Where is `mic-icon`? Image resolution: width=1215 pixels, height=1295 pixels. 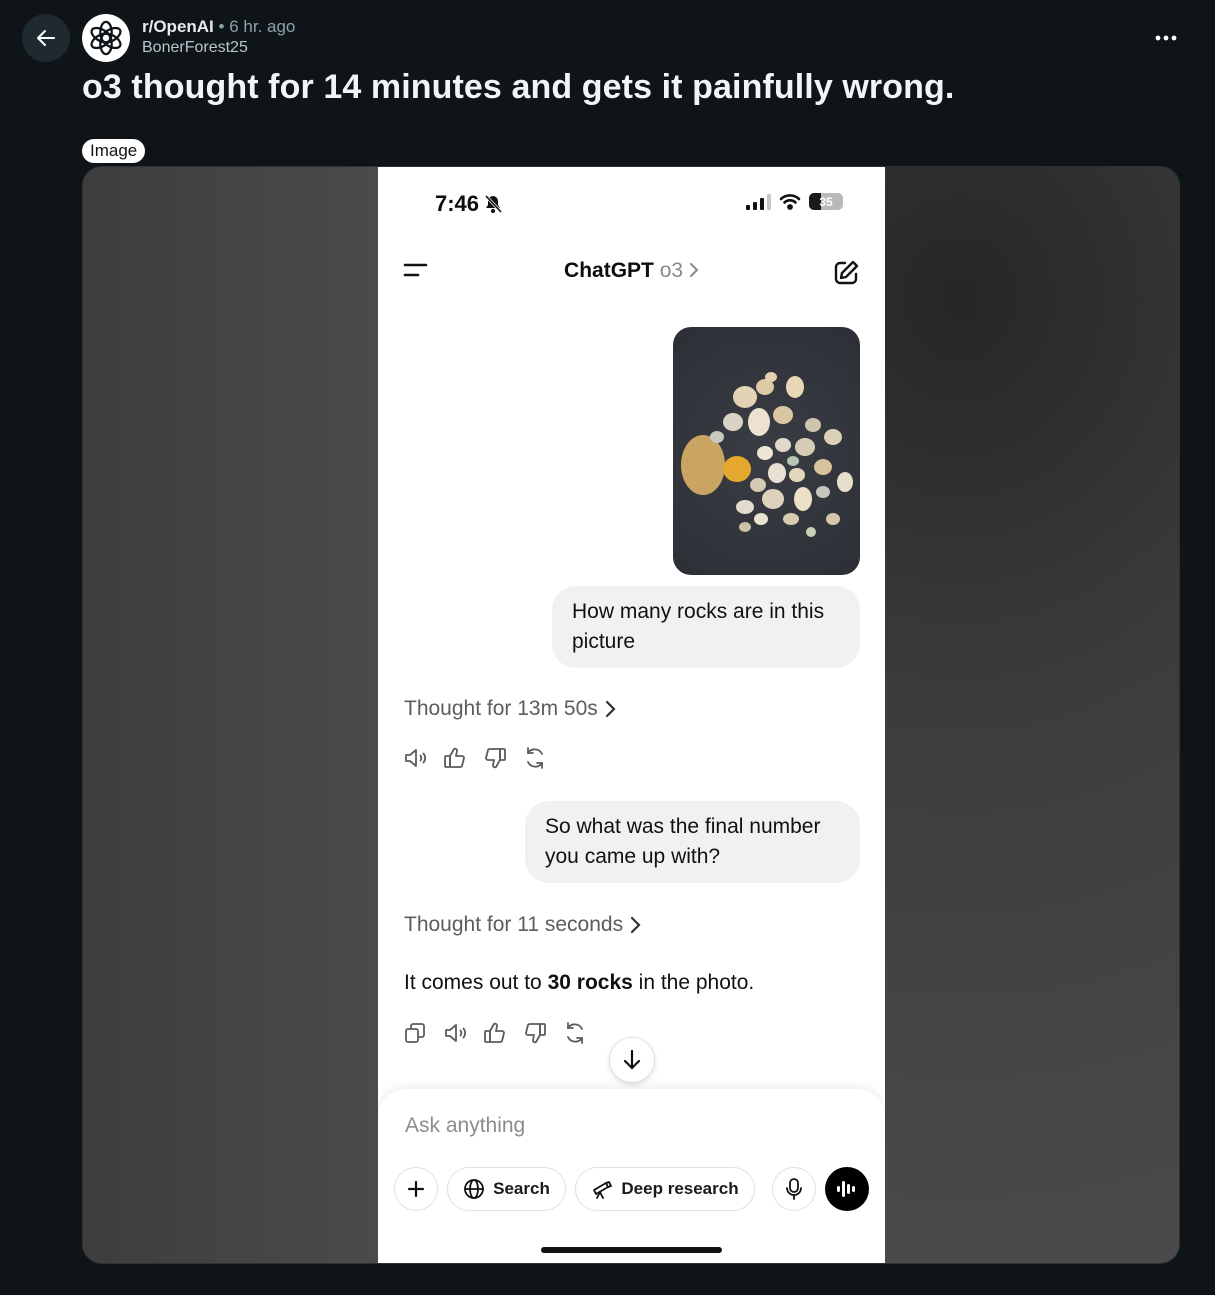 mic-icon is located at coordinates (794, 1189).